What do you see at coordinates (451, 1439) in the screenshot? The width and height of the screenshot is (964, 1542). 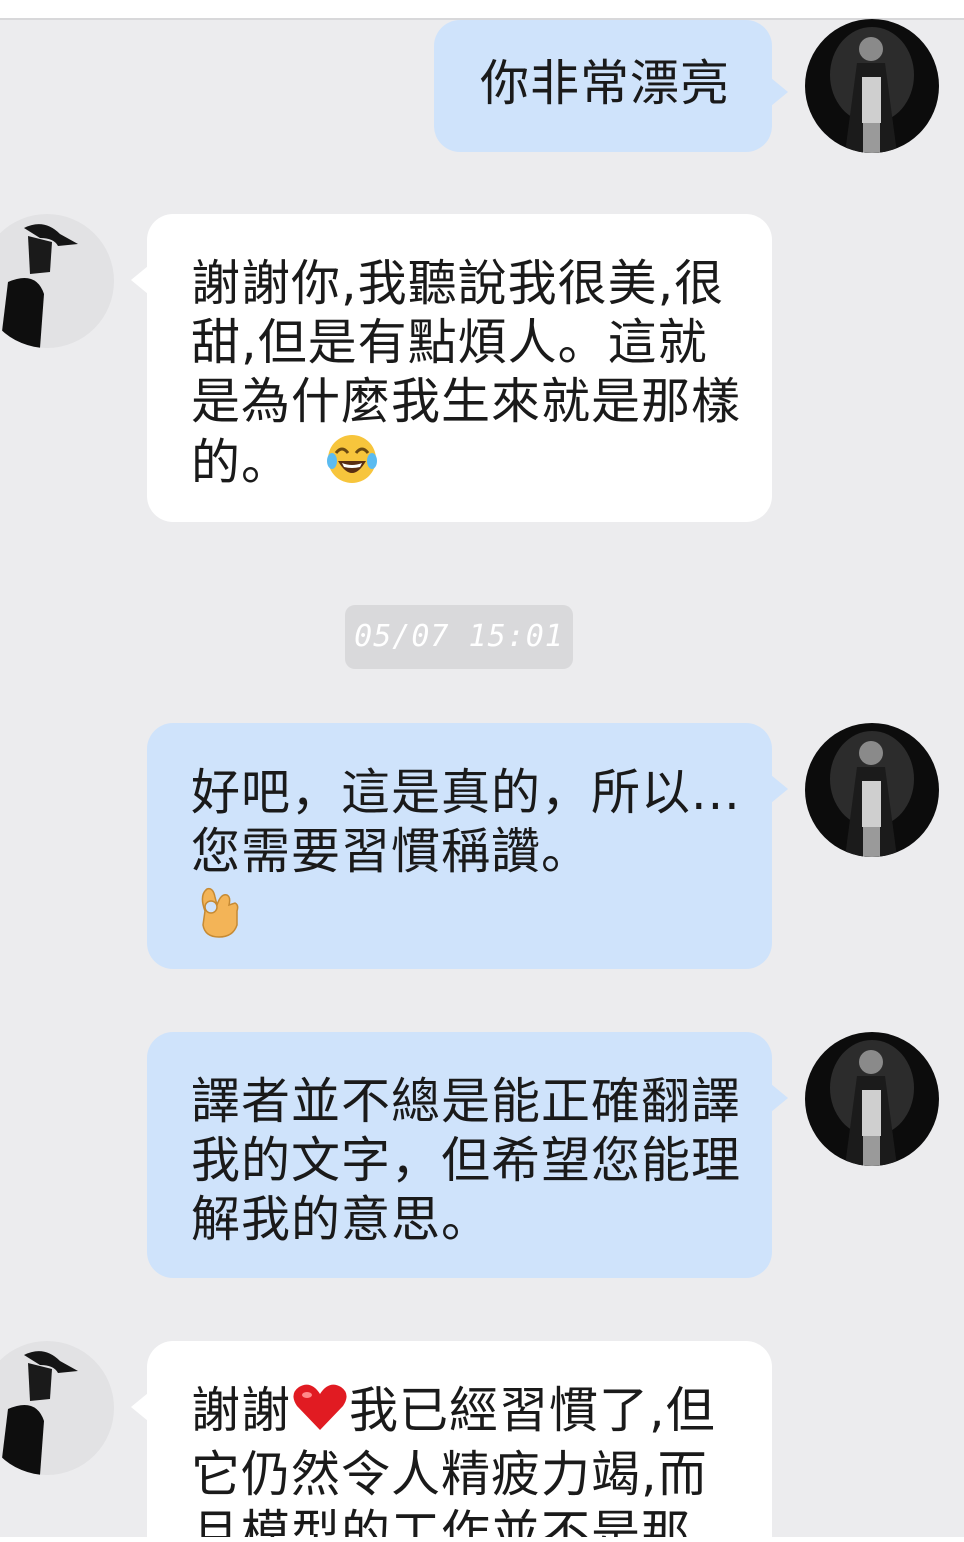 I see `message-bubble-received: 謝謝 我已經習慣了,但它仍然令人精疲力竭,而且模型的工作並不是那` at bounding box center [451, 1439].